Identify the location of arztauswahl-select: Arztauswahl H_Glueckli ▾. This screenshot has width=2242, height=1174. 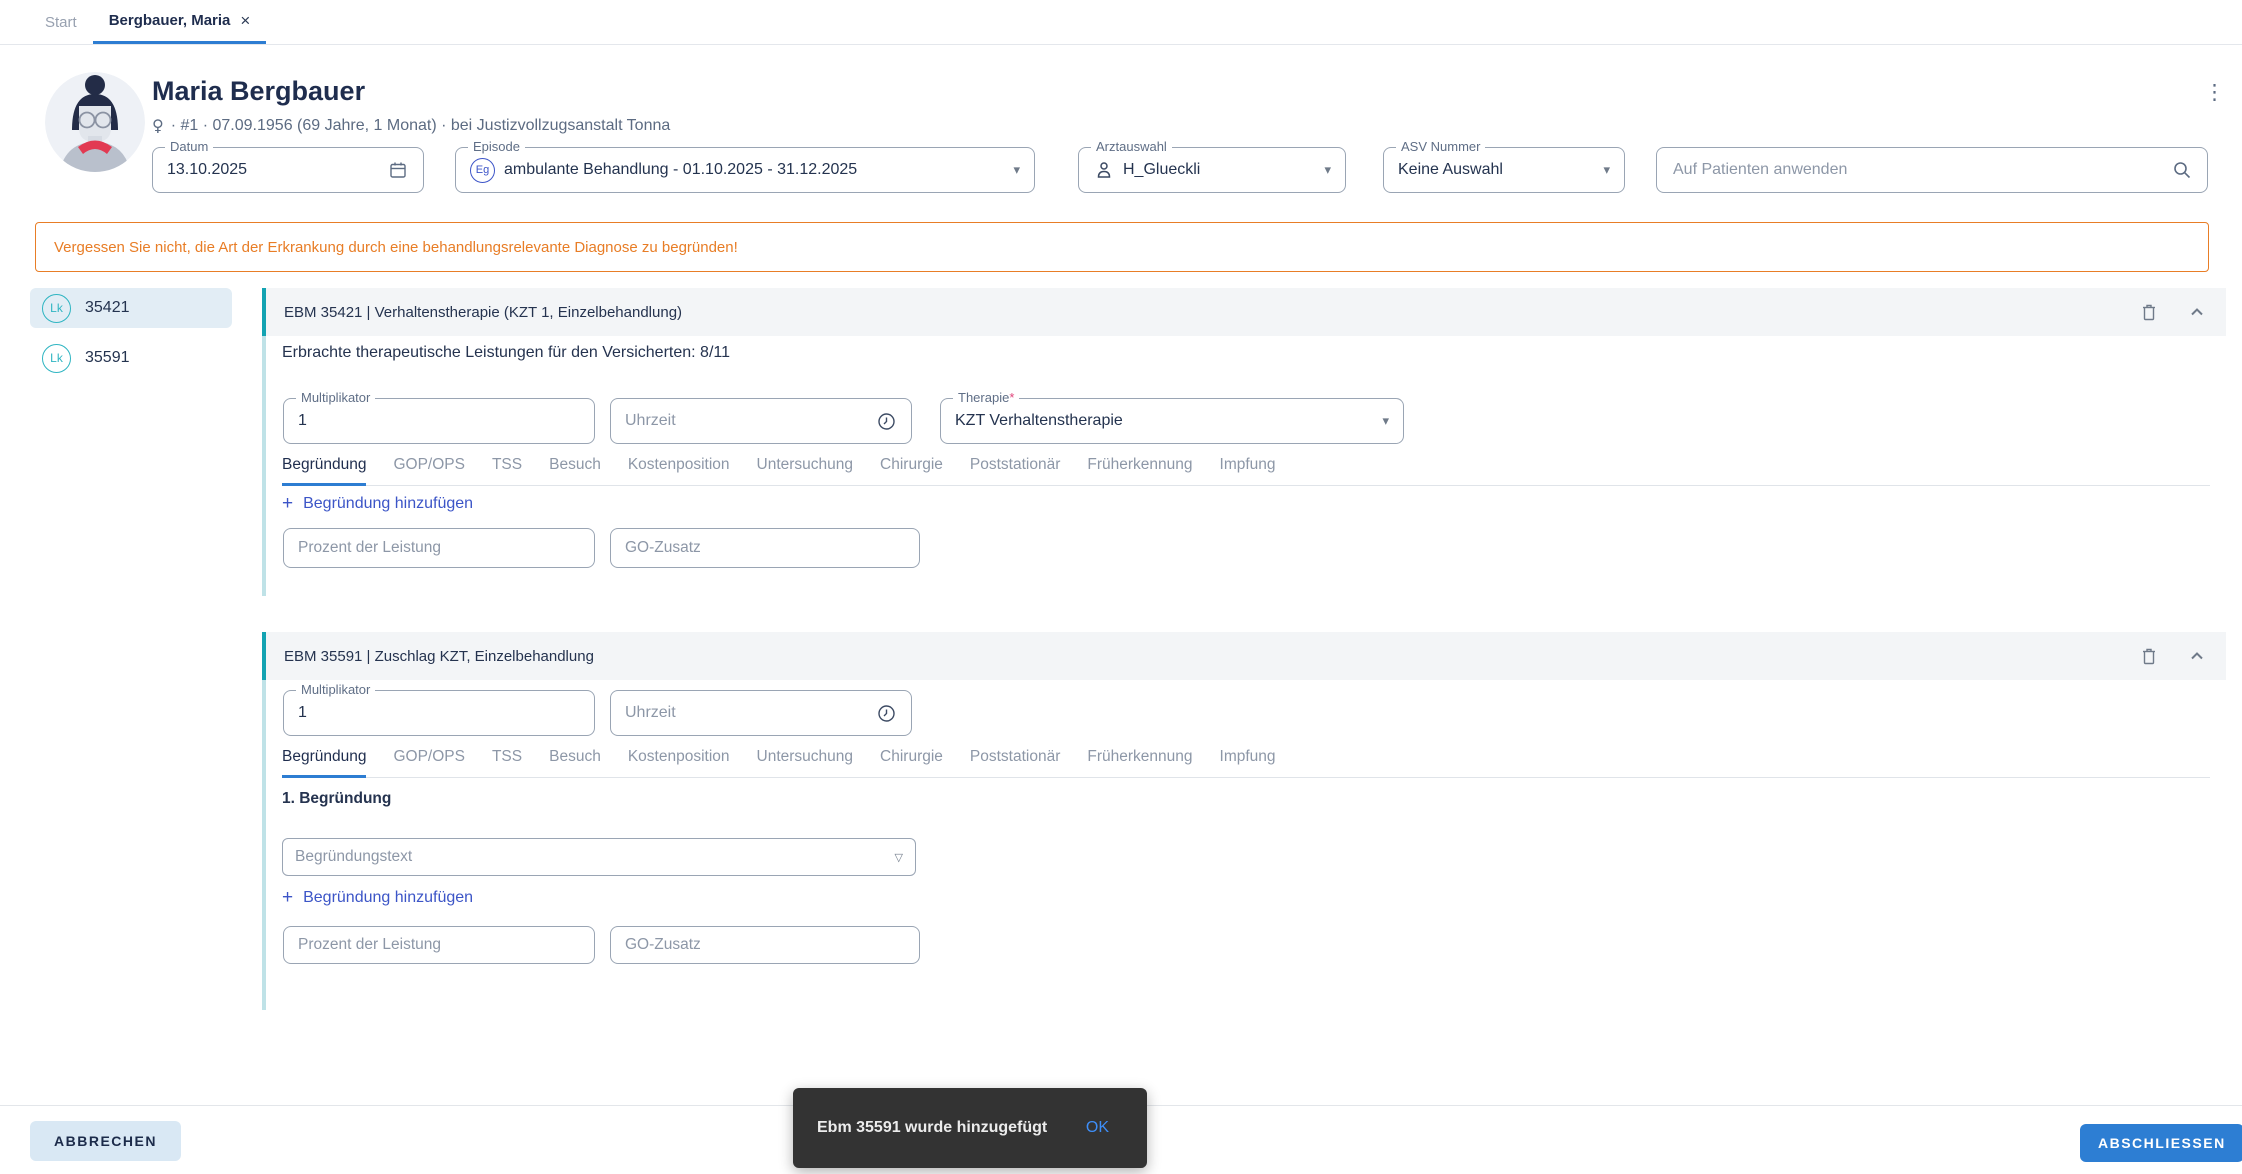
(1212, 166).